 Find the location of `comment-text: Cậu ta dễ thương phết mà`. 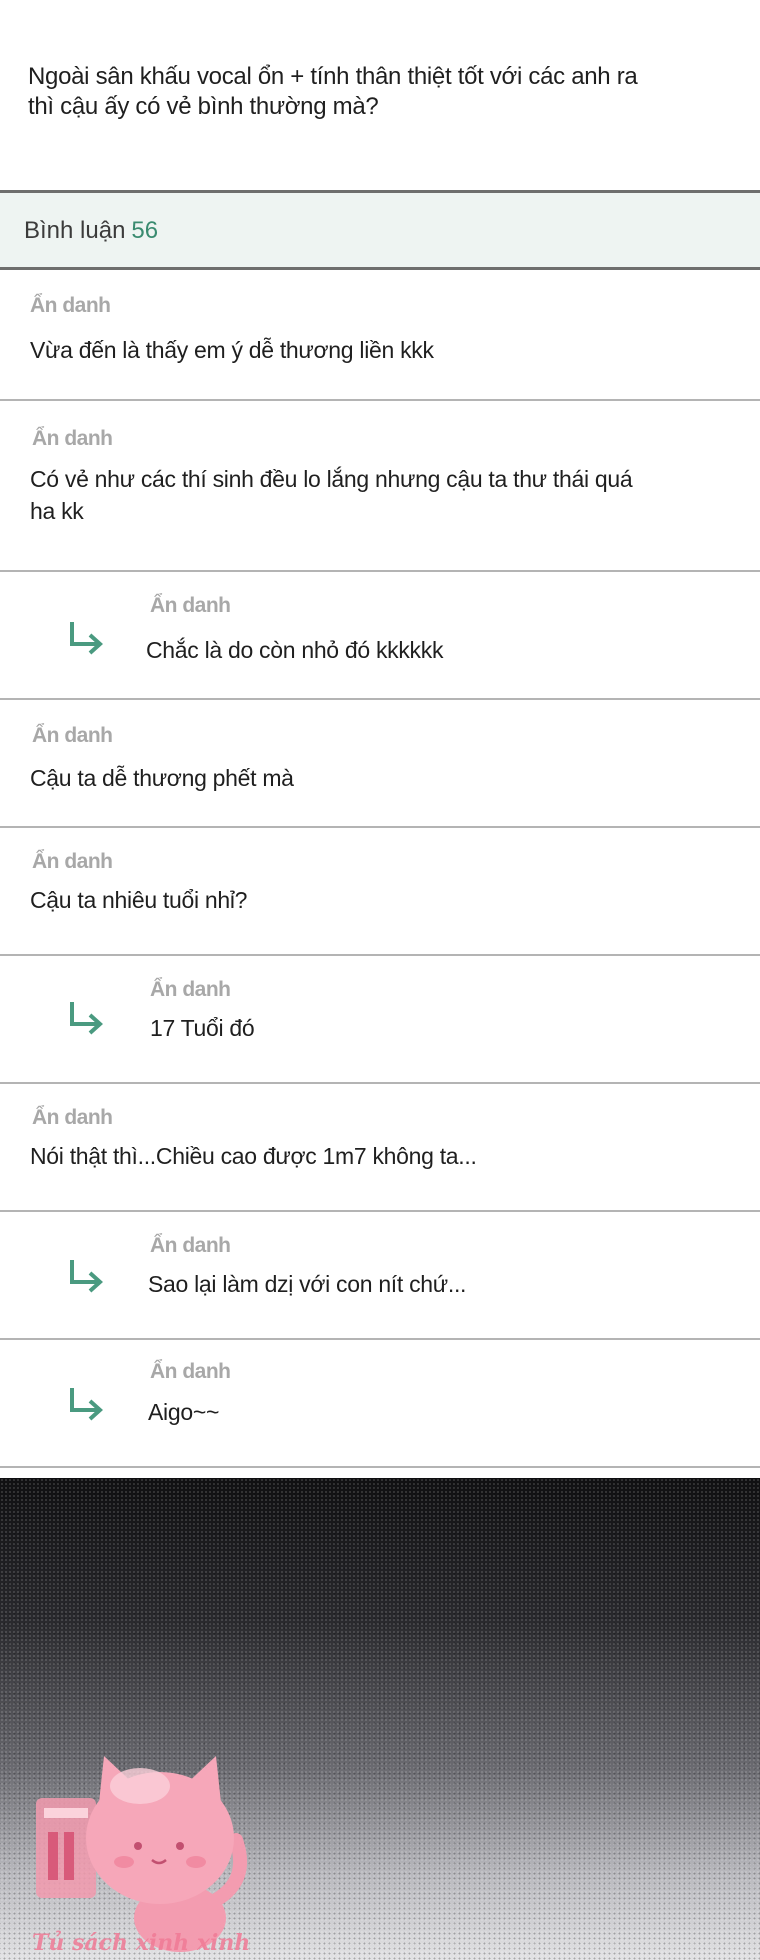

comment-text: Cậu ta dễ thương phết mà is located at coordinates (162, 778).